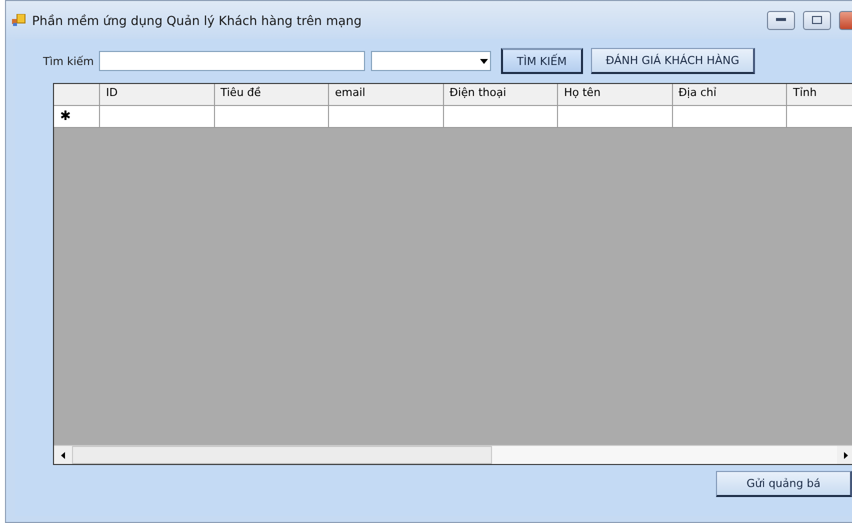 This screenshot has width=852, height=523. Describe the element at coordinates (63, 455) in the screenshot. I see `scroll-left-icon` at that location.